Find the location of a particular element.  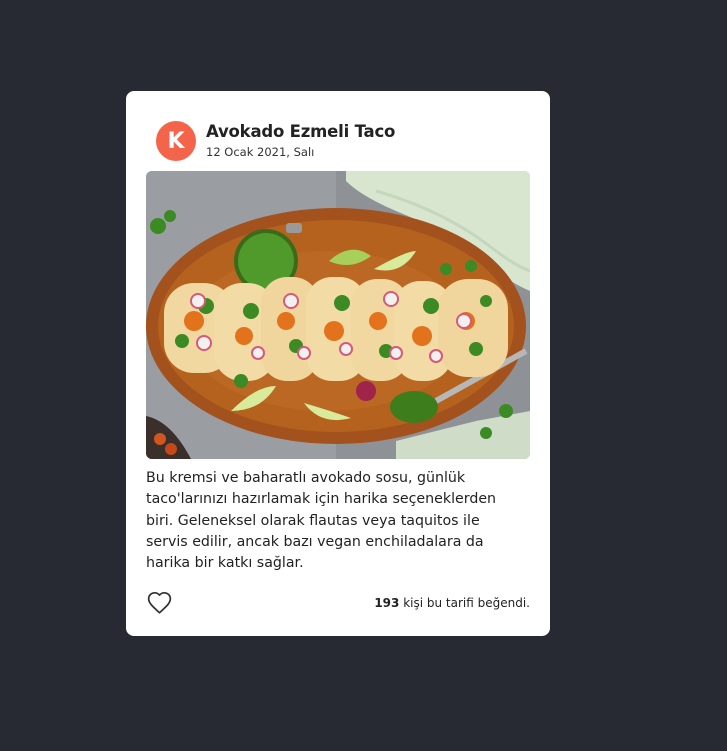

avatar: K is located at coordinates (176, 141).